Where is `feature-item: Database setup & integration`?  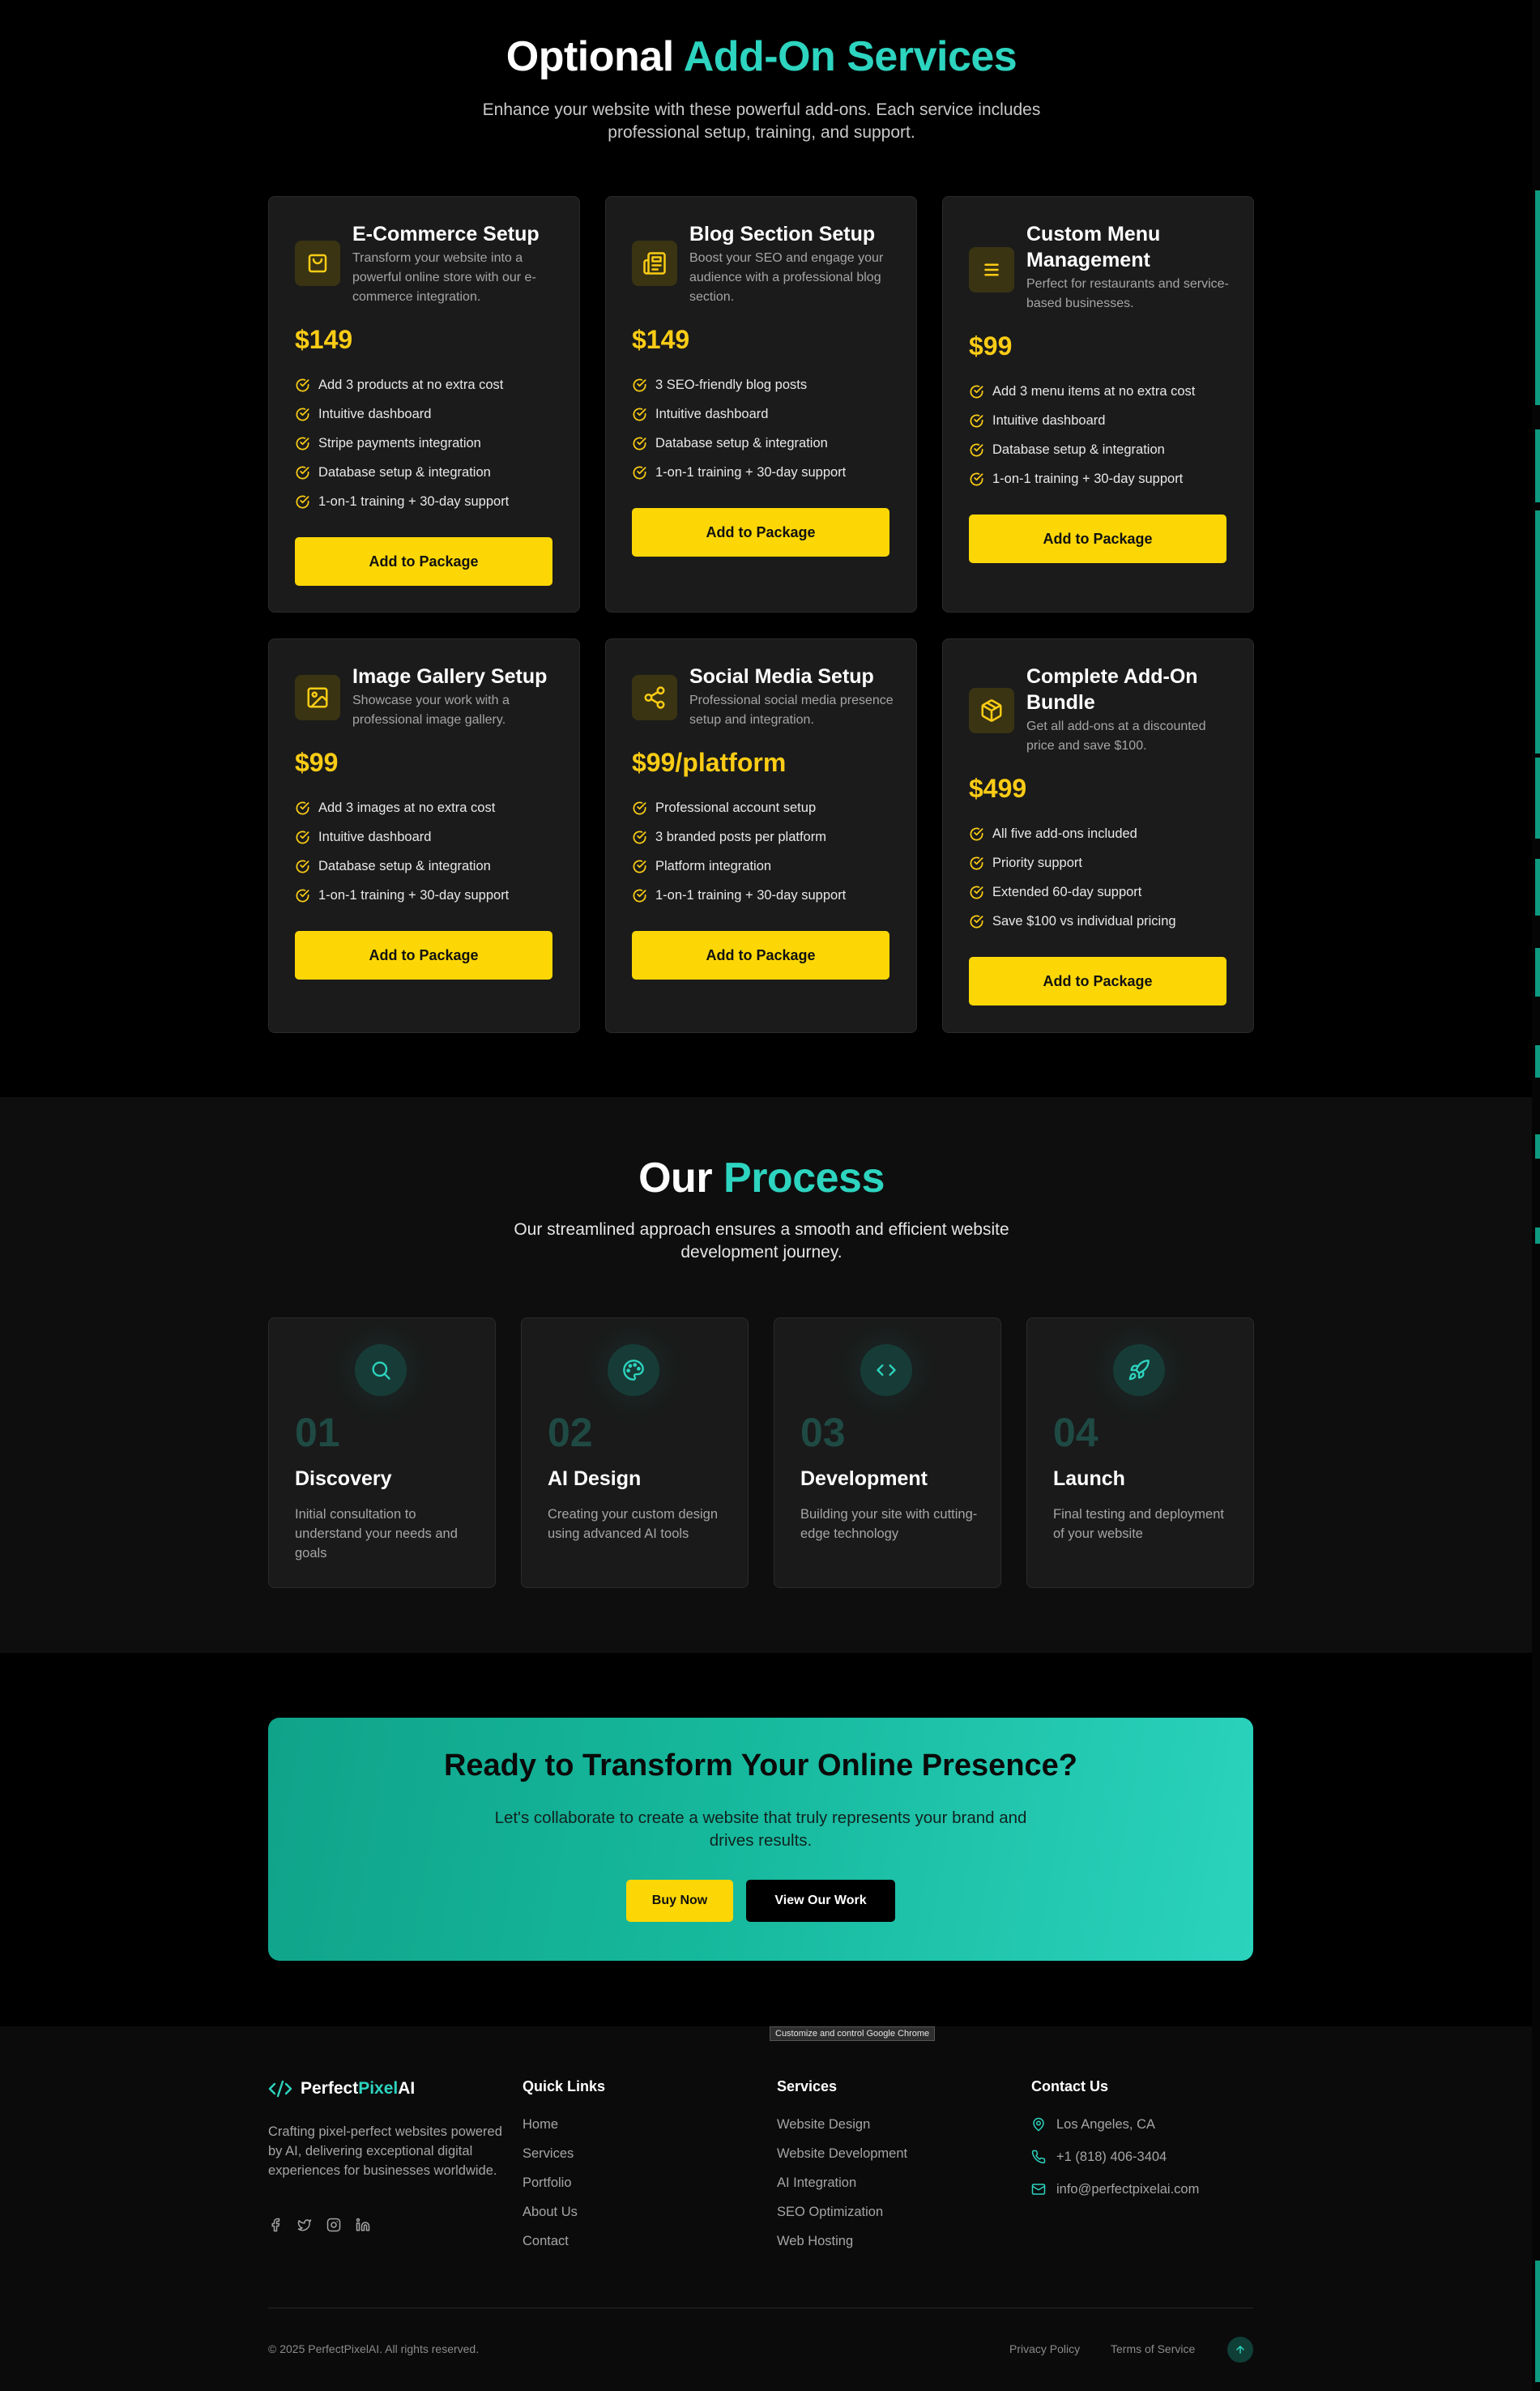
feature-item: Database setup & integration is located at coordinates (402, 866).